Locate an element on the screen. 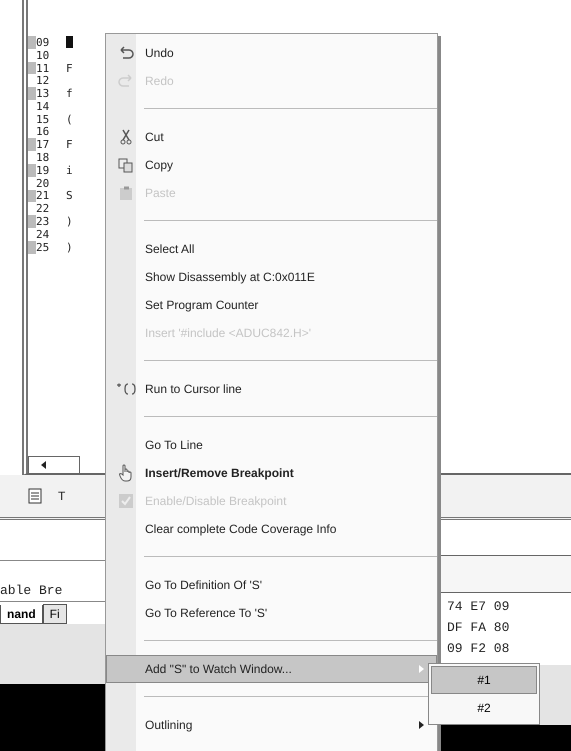 Image resolution: width=571 pixels, height=751 pixels. menu-item: Set Program Counter is located at coordinates (271, 305).